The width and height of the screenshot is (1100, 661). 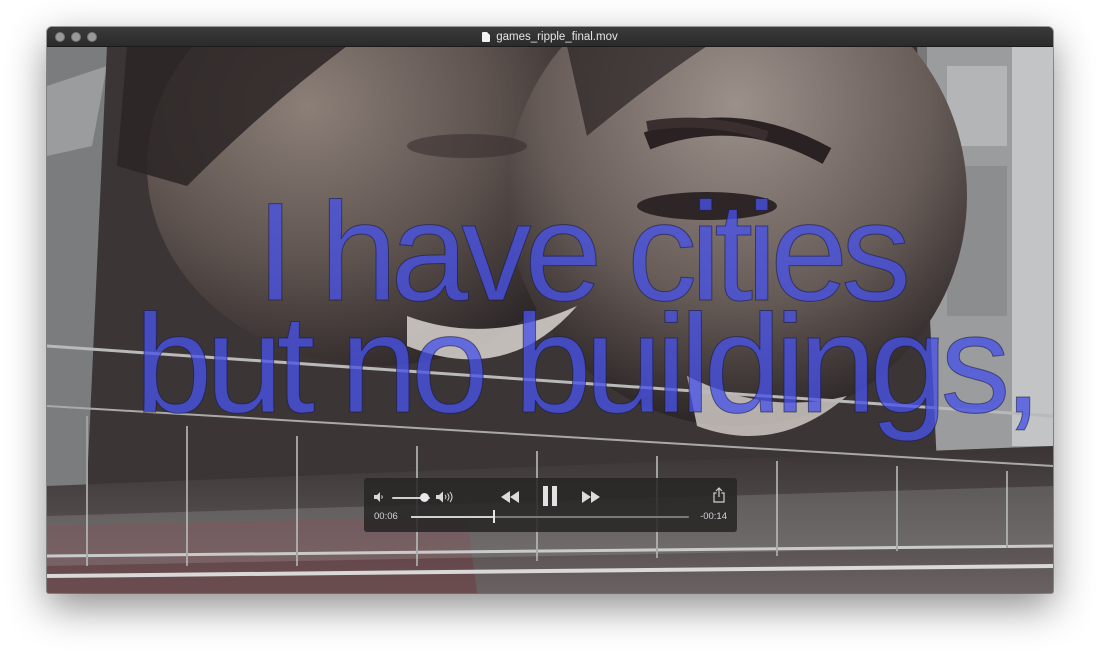 What do you see at coordinates (713, 516) in the screenshot?
I see `remaining-time: -00:14` at bounding box center [713, 516].